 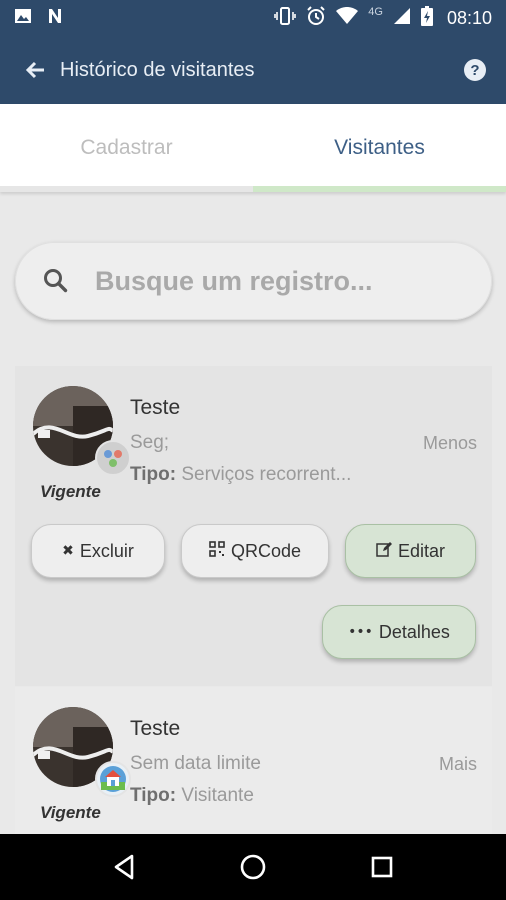 What do you see at coordinates (217, 551) in the screenshot?
I see `qrcode-icon` at bounding box center [217, 551].